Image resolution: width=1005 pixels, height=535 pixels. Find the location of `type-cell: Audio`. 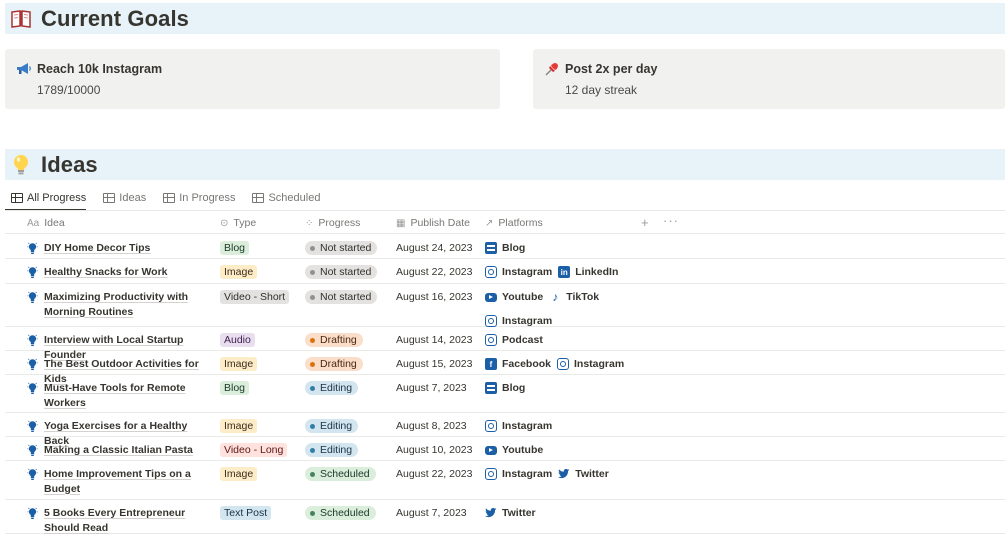

type-cell: Audio is located at coordinates (237, 340).